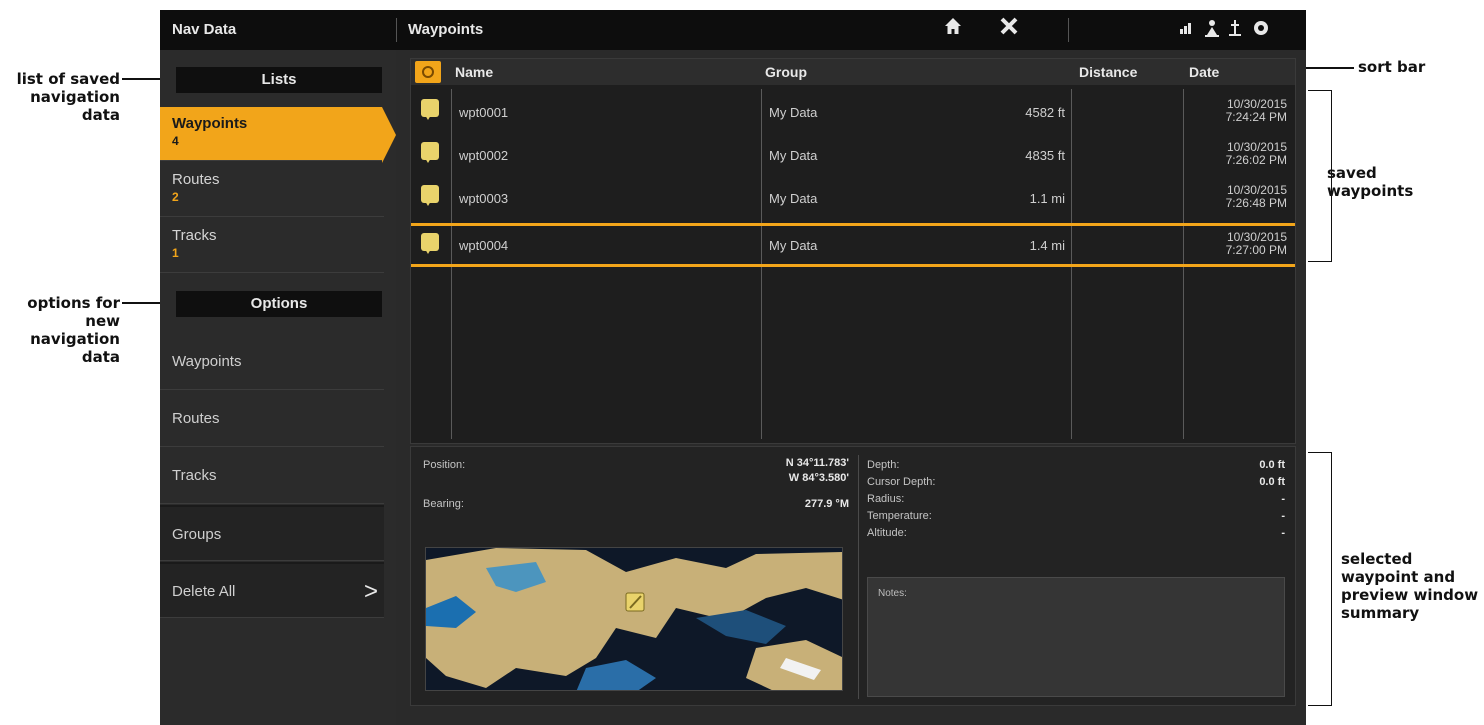 This screenshot has height=725, width=1484. What do you see at coordinates (196, 179) in the screenshot?
I see `list-item-label: Routes` at bounding box center [196, 179].